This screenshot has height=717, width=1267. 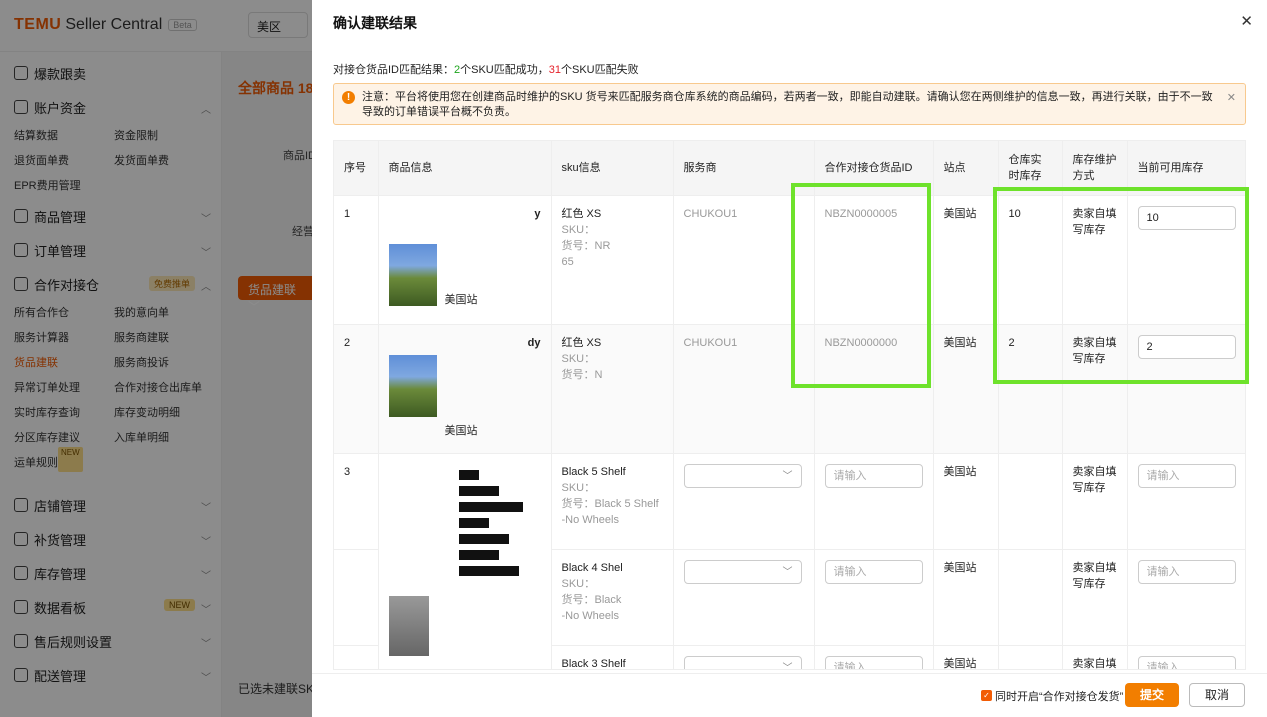 What do you see at coordinates (612, 388) in the screenshot?
I see `sku-info: 红色 XS SKU： 货号：N` at bounding box center [612, 388].